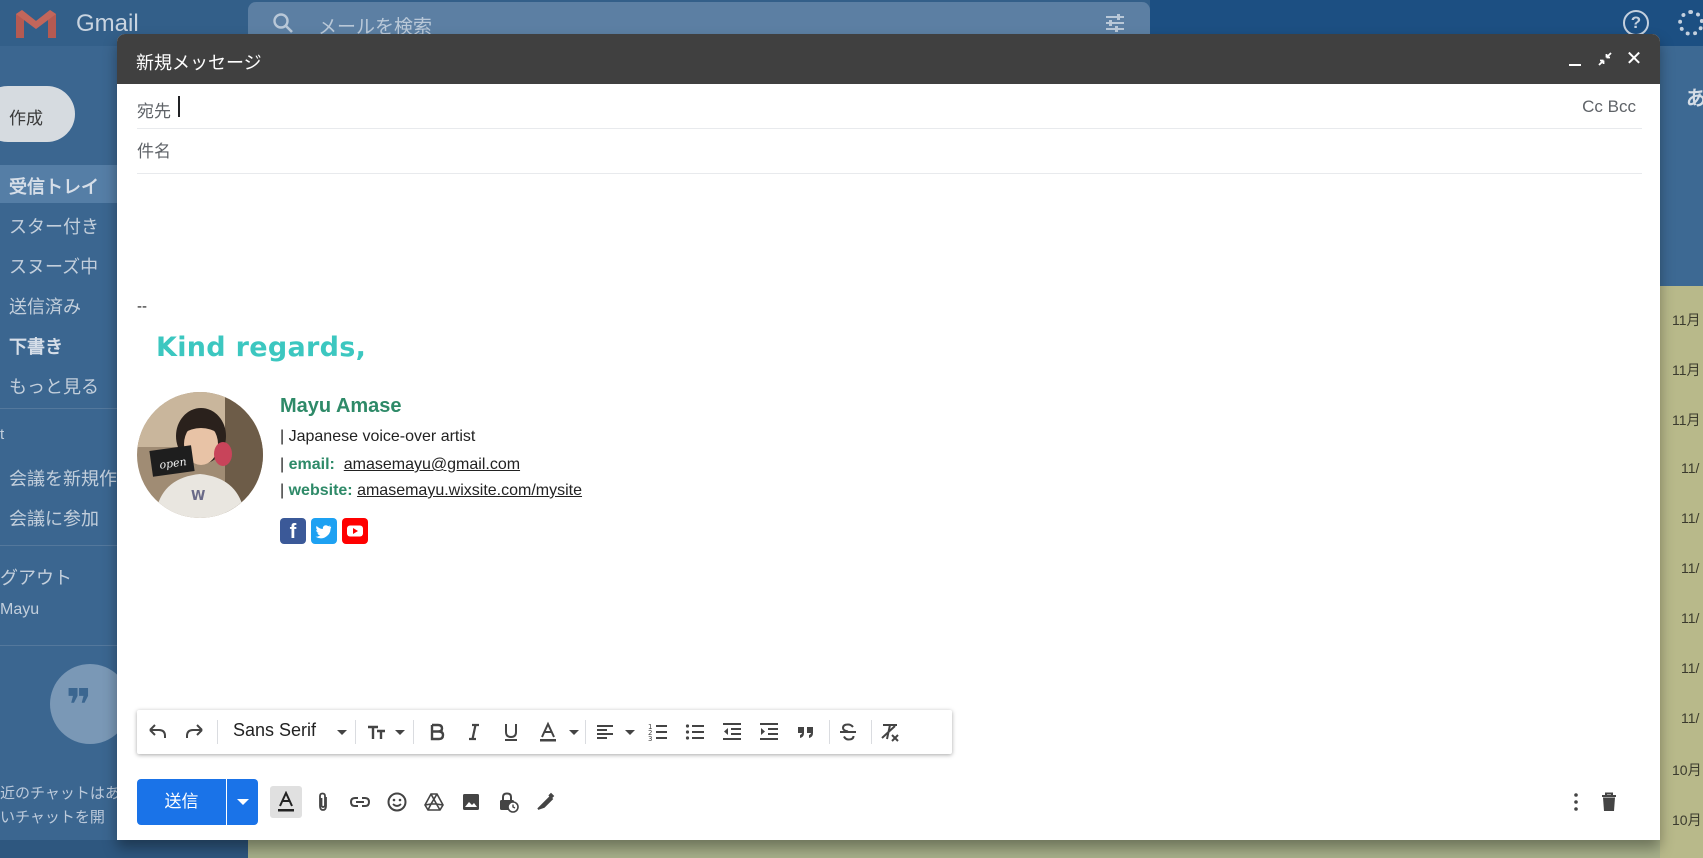 The height and width of the screenshot is (858, 1703). Describe the element at coordinates (437, 732) in the screenshot. I see `bold-icon` at that location.